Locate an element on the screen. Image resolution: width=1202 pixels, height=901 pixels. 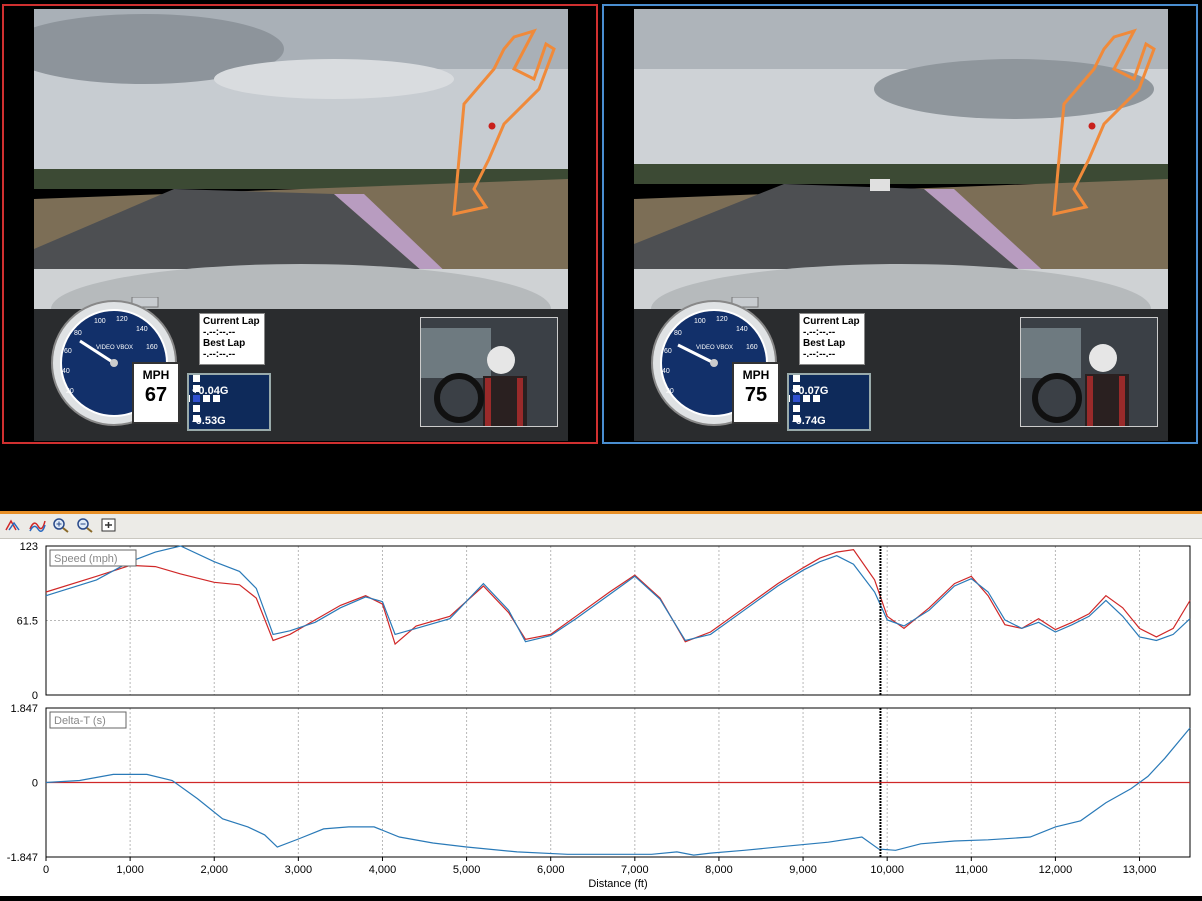
x-tick-label: 11,000 is located at coordinates (971, 870).